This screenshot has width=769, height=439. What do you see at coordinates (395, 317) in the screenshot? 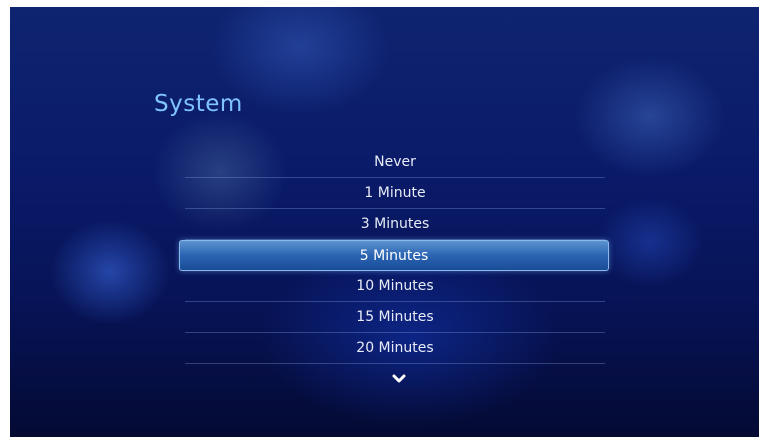
I see `option-15-minutes: 15 Minutes` at bounding box center [395, 317].